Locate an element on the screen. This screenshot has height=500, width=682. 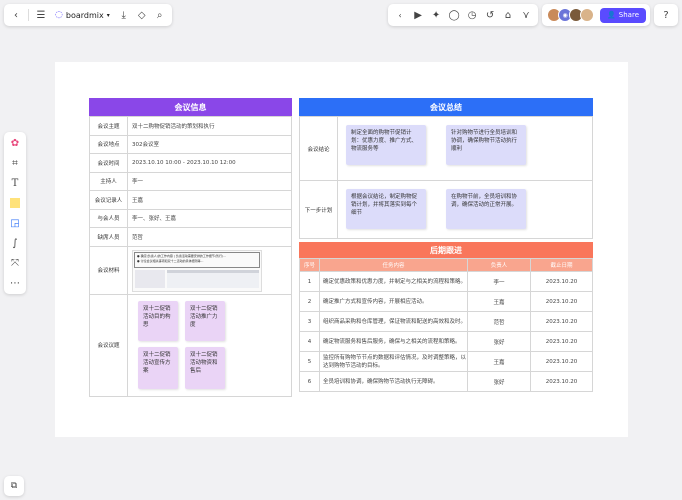
info-row: 会议主题 双十二购物促销活动的策划和执行 is located at coordinates (190, 126).